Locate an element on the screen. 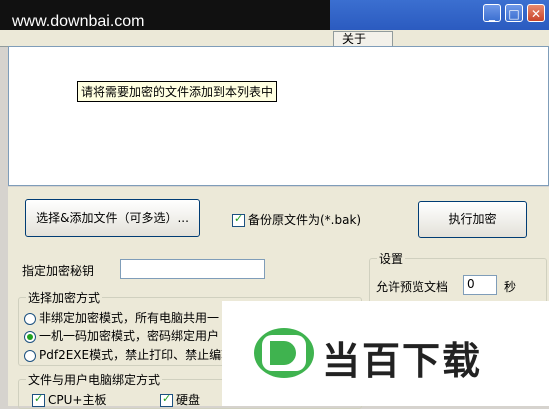  close-button: ✕ is located at coordinates (536, 13).